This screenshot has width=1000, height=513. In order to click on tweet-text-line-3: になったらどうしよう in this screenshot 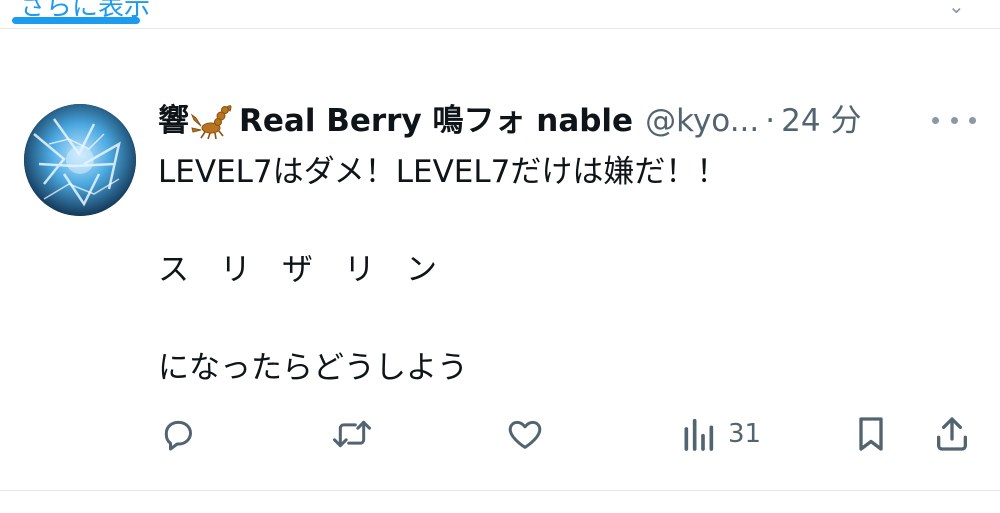, I will do `click(313, 368)`.